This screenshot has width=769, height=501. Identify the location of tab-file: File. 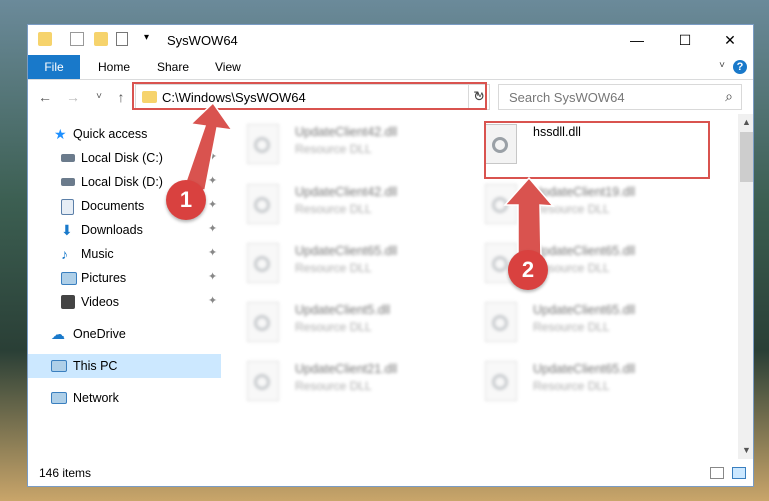
(54, 67).